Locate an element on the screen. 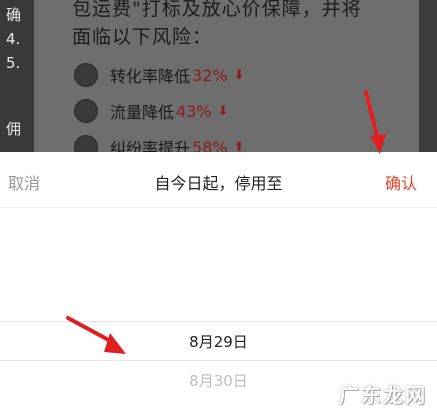 Image resolution: width=437 pixels, height=414 pixels. risk-row: 纠纷率提升 58% ⬆ is located at coordinates (159, 142).